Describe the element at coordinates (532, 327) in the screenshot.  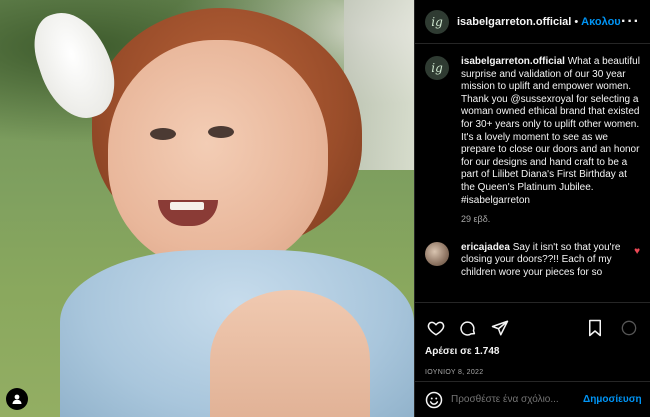
I see `action-bar` at that location.